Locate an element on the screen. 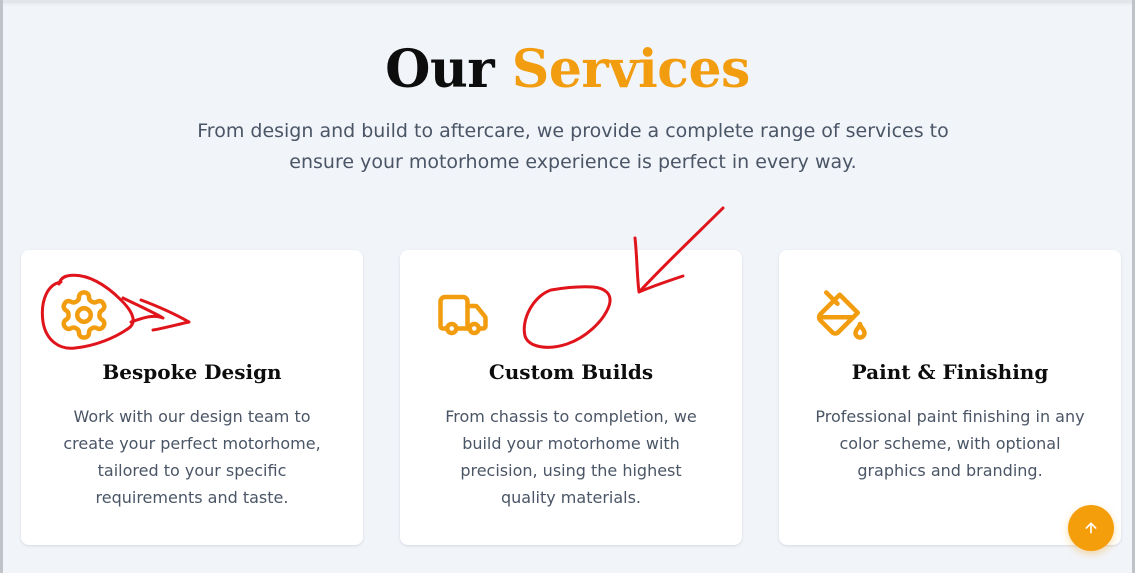 The height and width of the screenshot is (573, 1135). service-title: Bespoke Design is located at coordinates (192, 372).